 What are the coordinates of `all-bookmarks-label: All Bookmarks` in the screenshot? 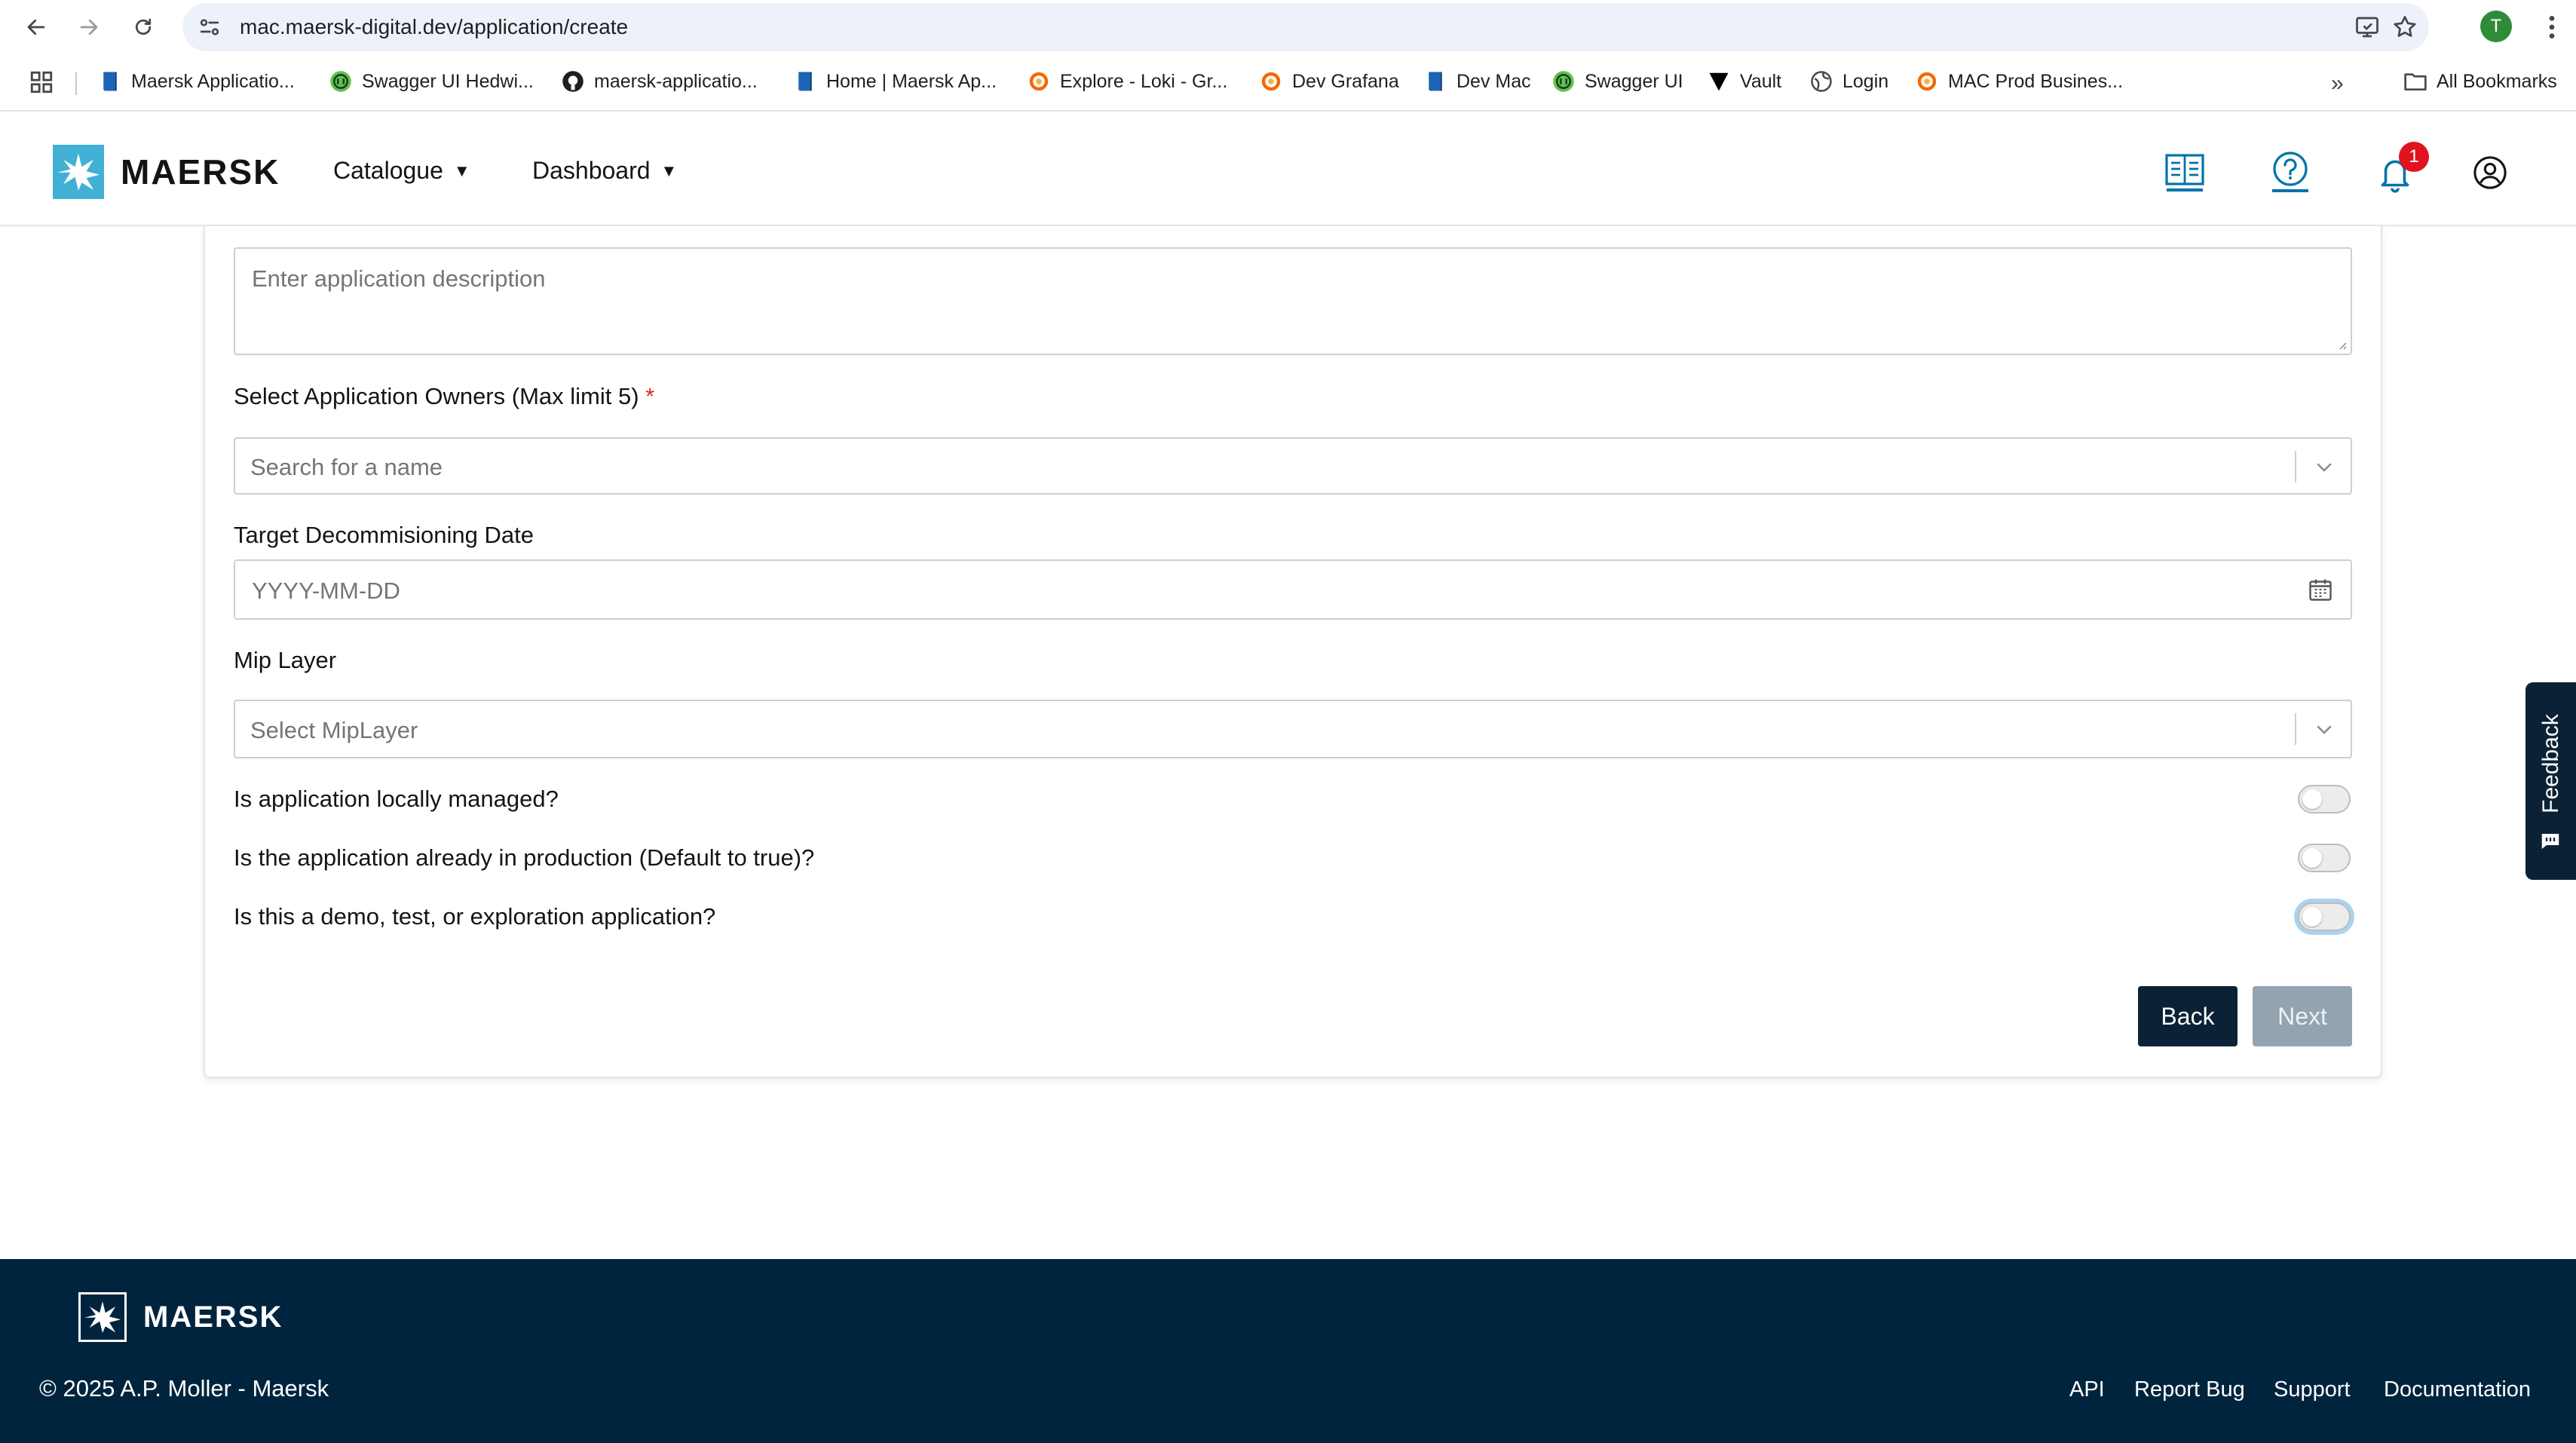 It's located at (2497, 81).